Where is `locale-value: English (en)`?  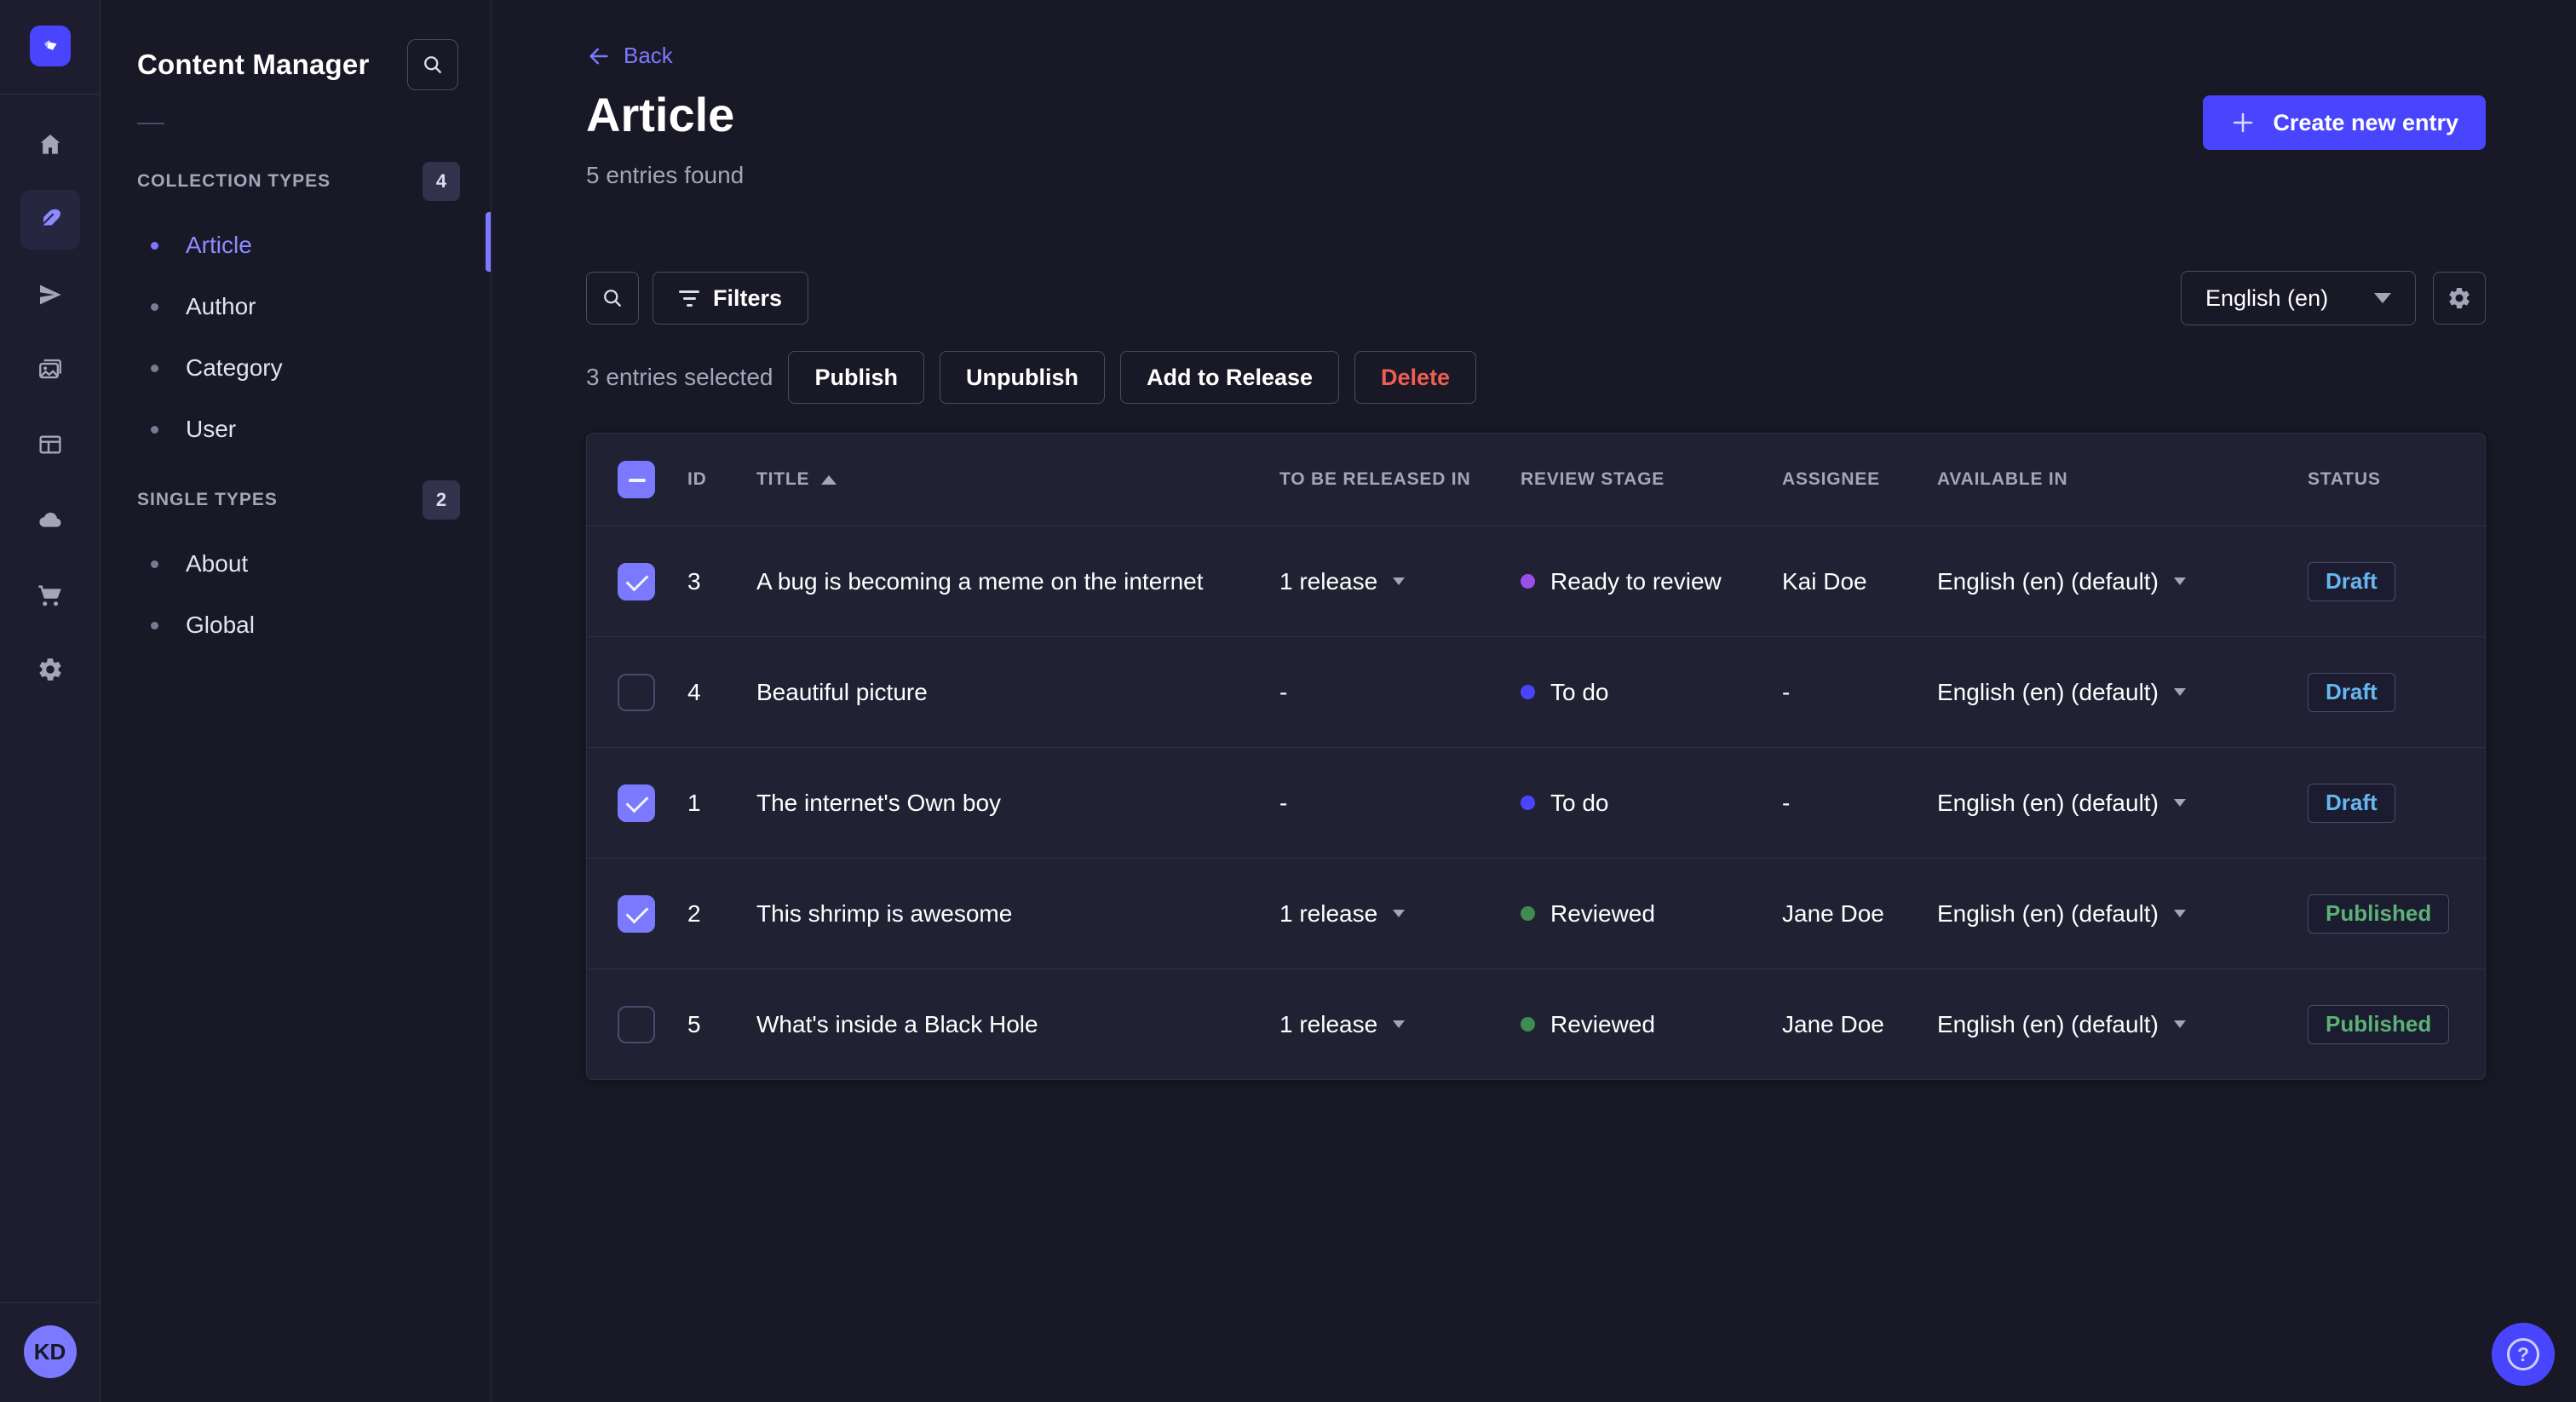
locale-value: English (en) is located at coordinates (2267, 297).